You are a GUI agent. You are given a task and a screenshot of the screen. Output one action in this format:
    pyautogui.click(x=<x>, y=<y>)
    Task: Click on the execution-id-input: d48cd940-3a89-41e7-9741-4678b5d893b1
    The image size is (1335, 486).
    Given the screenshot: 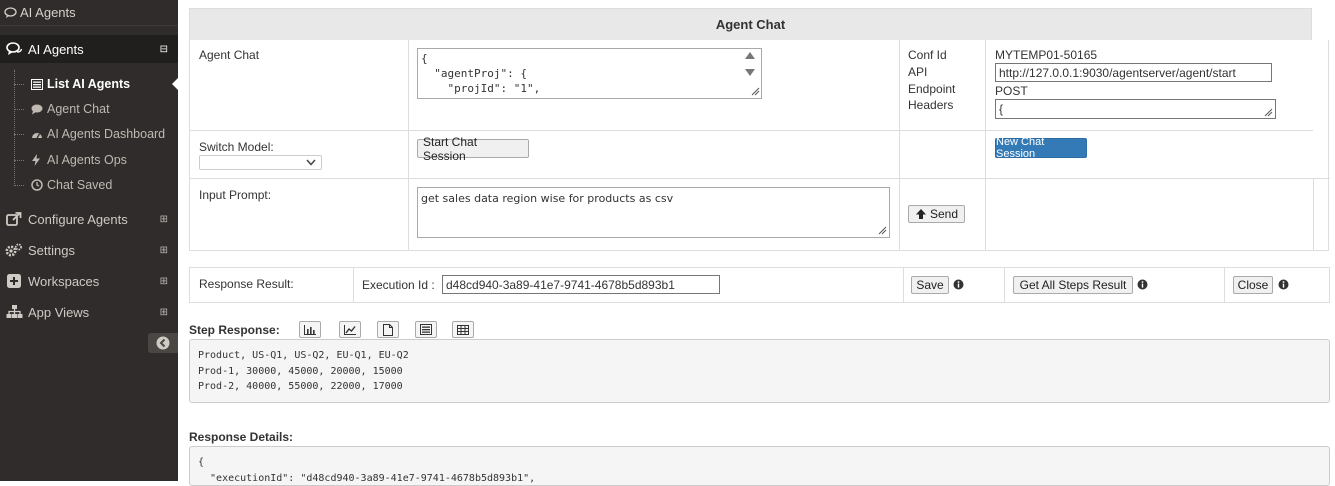 What is the action you would take?
    pyautogui.click(x=581, y=284)
    